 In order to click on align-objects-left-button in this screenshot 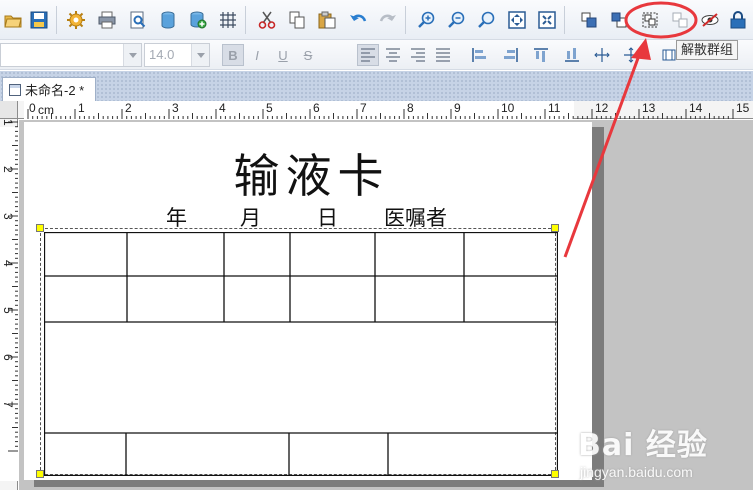, I will do `click(479, 55)`.